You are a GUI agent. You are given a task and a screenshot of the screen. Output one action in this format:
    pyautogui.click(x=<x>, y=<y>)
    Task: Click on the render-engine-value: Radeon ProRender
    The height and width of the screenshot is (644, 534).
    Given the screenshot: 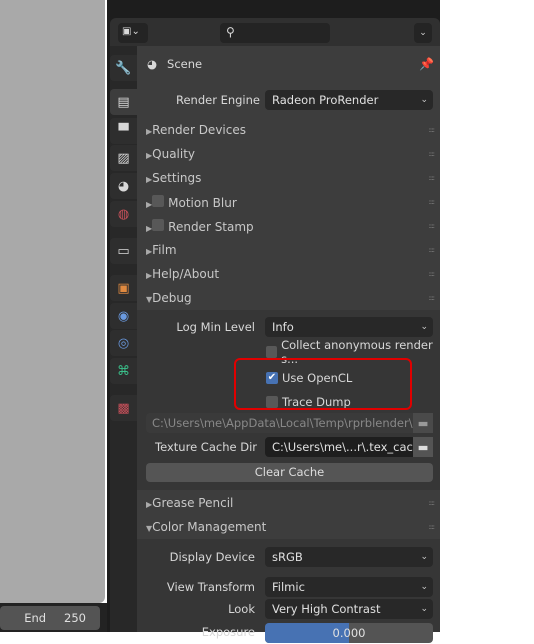 What is the action you would take?
    pyautogui.click(x=325, y=100)
    